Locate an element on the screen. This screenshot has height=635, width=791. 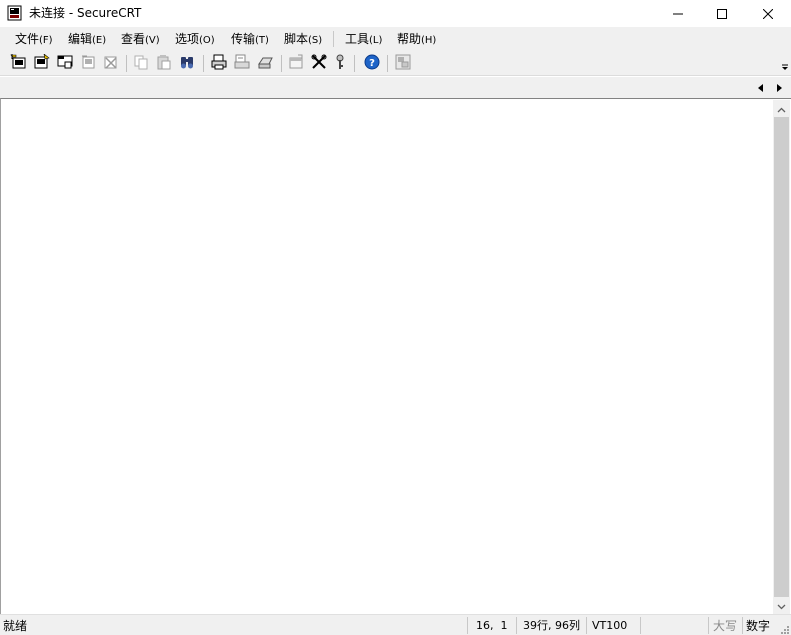
menu-help-hotkey: (H) is located at coordinates (429, 40).